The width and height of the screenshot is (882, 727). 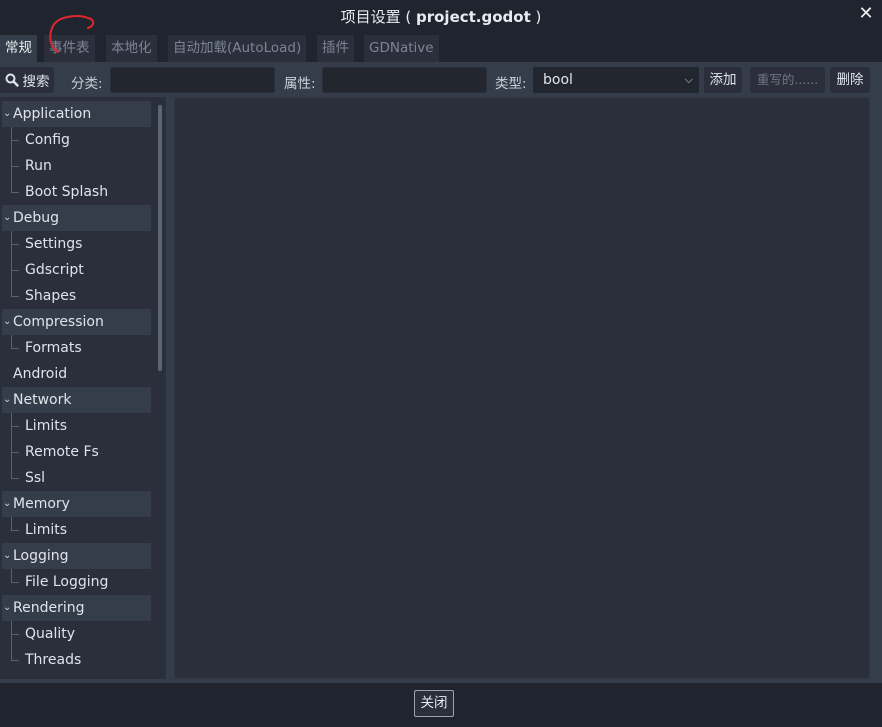 What do you see at coordinates (76, 296) in the screenshot?
I see `tree-item-shapes: Shapes` at bounding box center [76, 296].